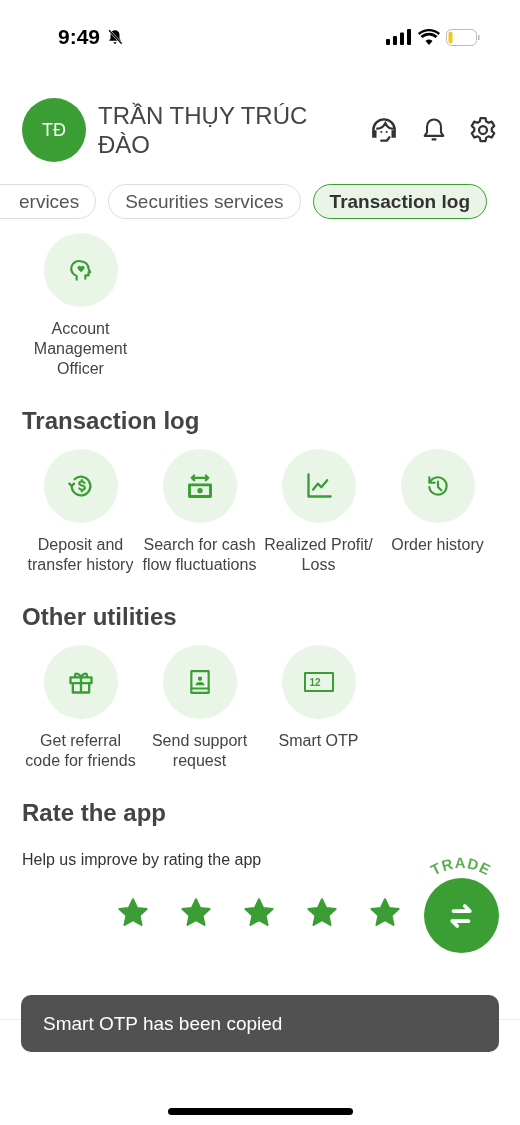 This screenshot has width=520, height=1125. What do you see at coordinates (461, 866) in the screenshot?
I see `trade-label: TRADE` at bounding box center [461, 866].